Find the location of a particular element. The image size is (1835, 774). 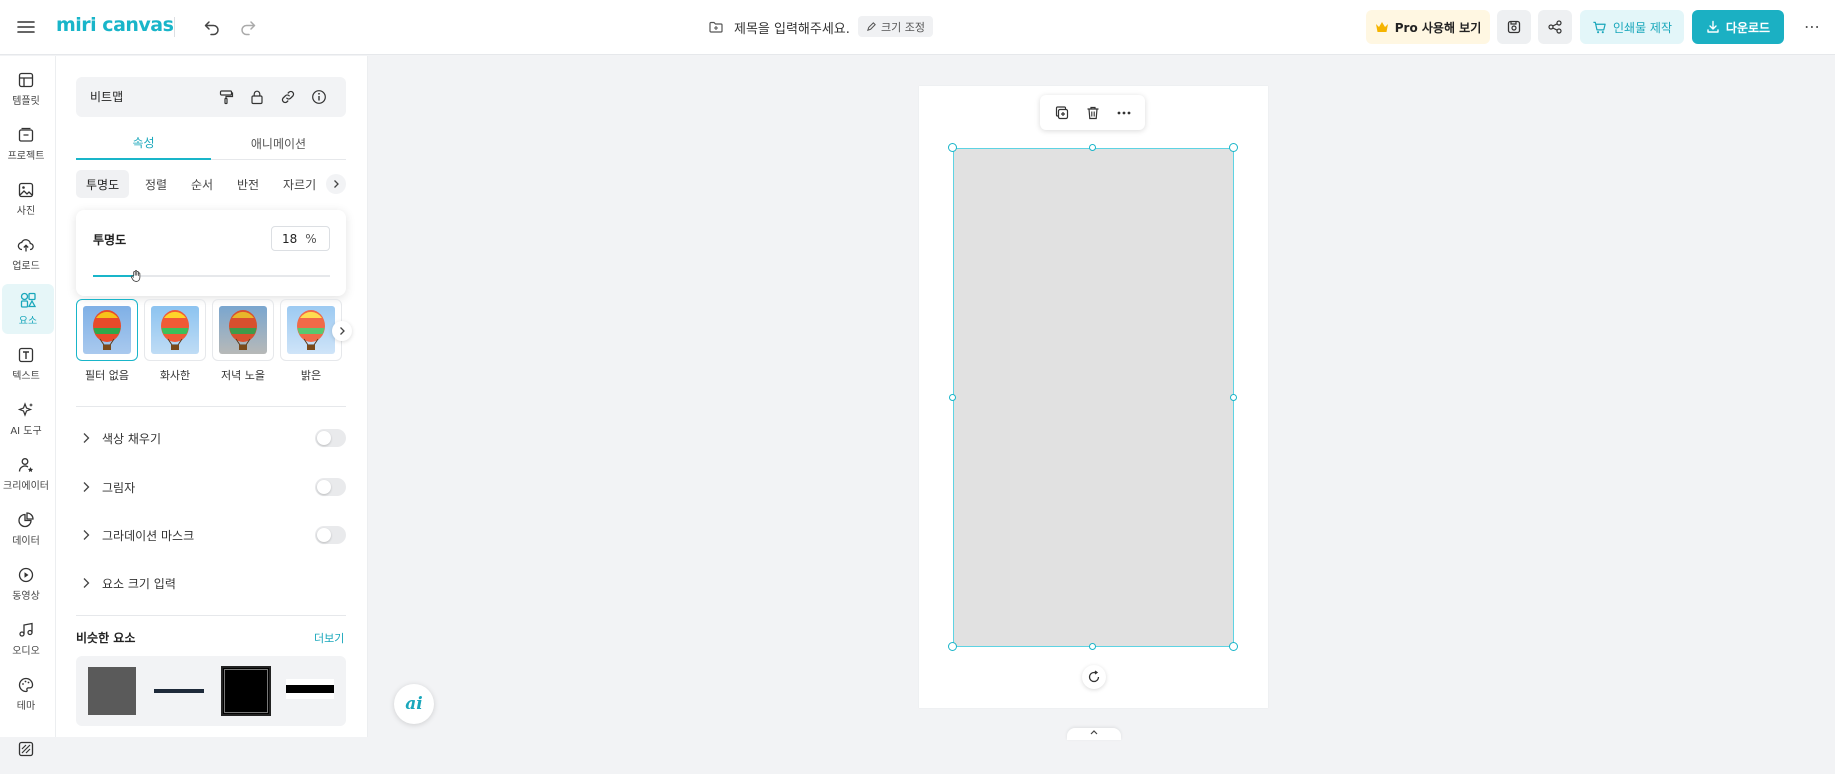

resize-button: 크기 조정 is located at coordinates (895, 26).